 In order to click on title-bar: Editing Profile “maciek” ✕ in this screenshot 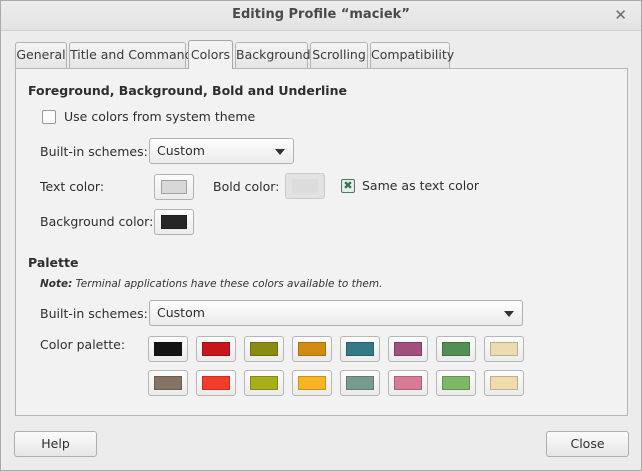, I will do `click(321, 16)`.